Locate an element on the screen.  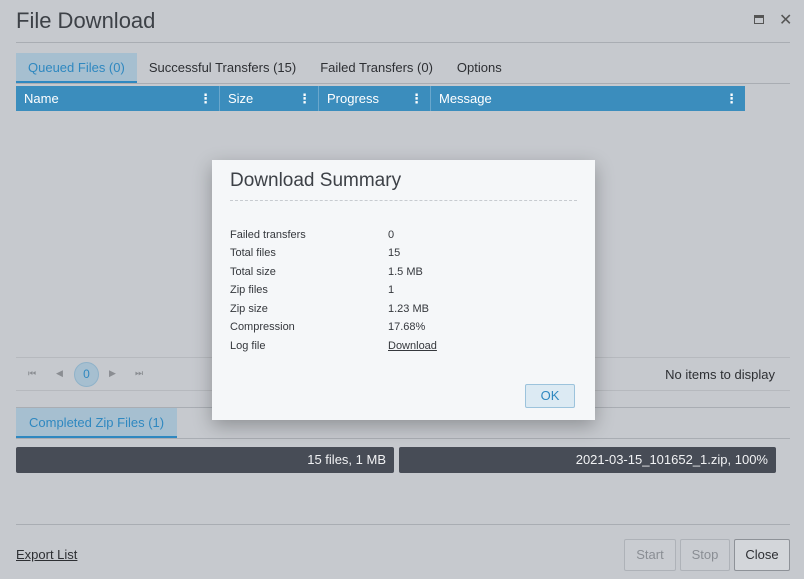
tab-successful-transfers: Successful Transfers (15) is located at coordinates (222, 68).